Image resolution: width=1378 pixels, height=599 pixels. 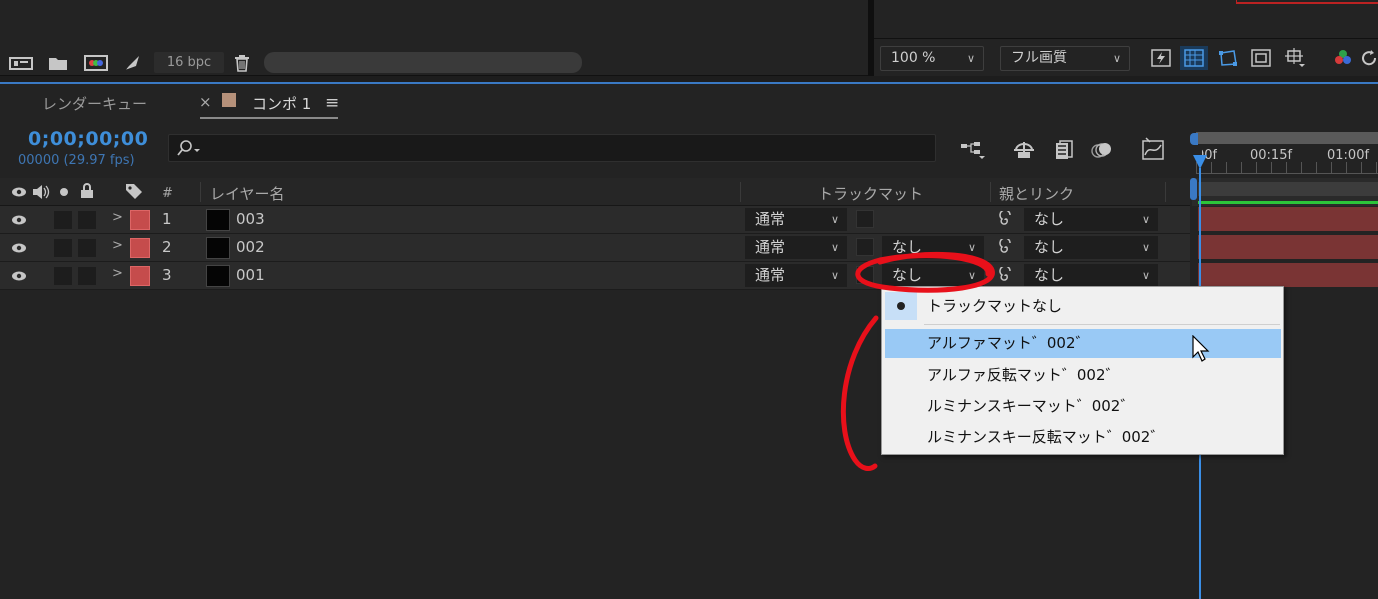 I want to click on resolution-value: フル画質, so click(x=1039, y=58).